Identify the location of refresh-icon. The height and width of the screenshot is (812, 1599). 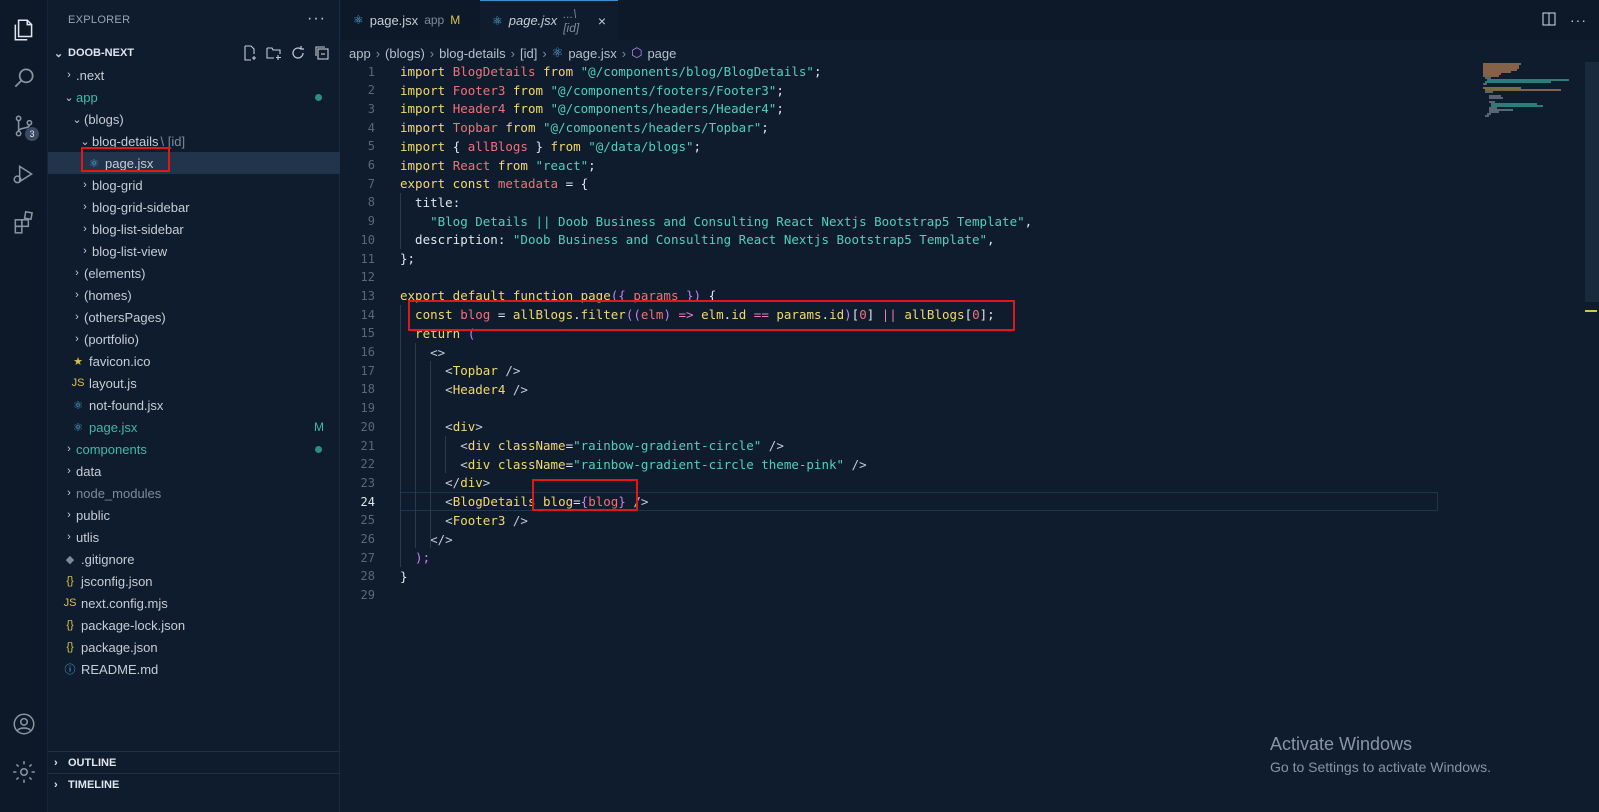
(298, 53).